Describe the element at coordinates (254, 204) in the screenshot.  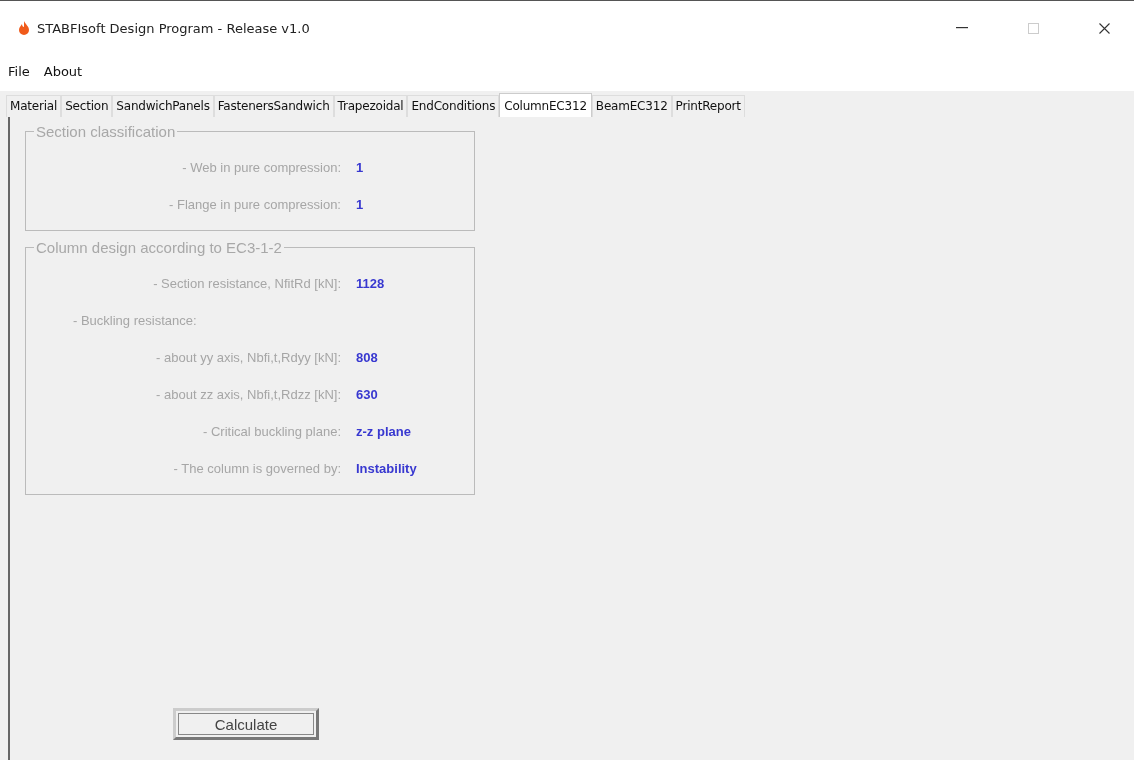
I see `field-label: - Flange in pure compression:` at that location.